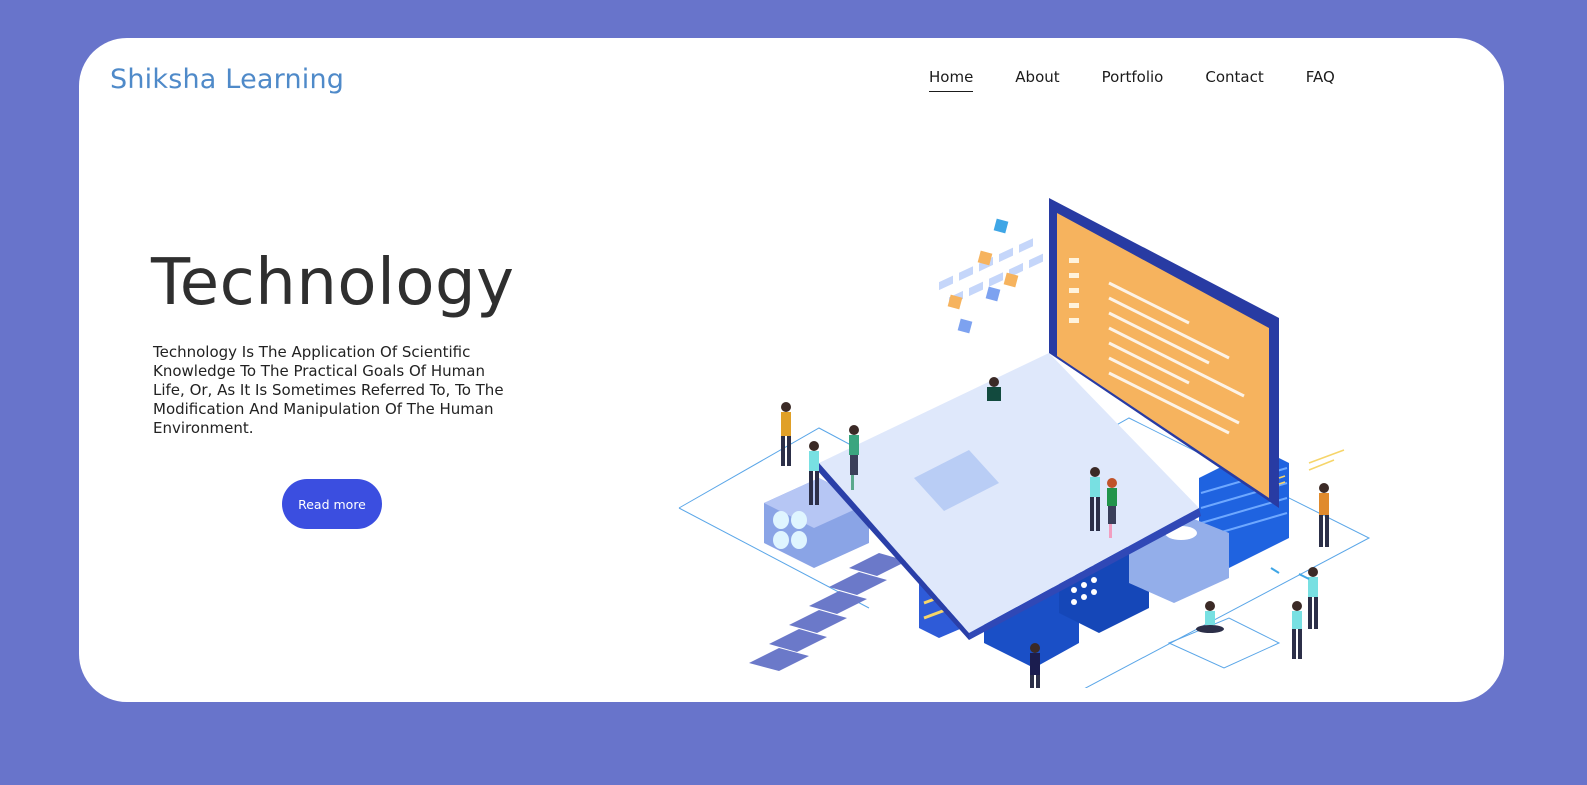 The width and height of the screenshot is (1587, 785). Describe the element at coordinates (1234, 80) in the screenshot. I see `nav-contact: Contact` at that location.